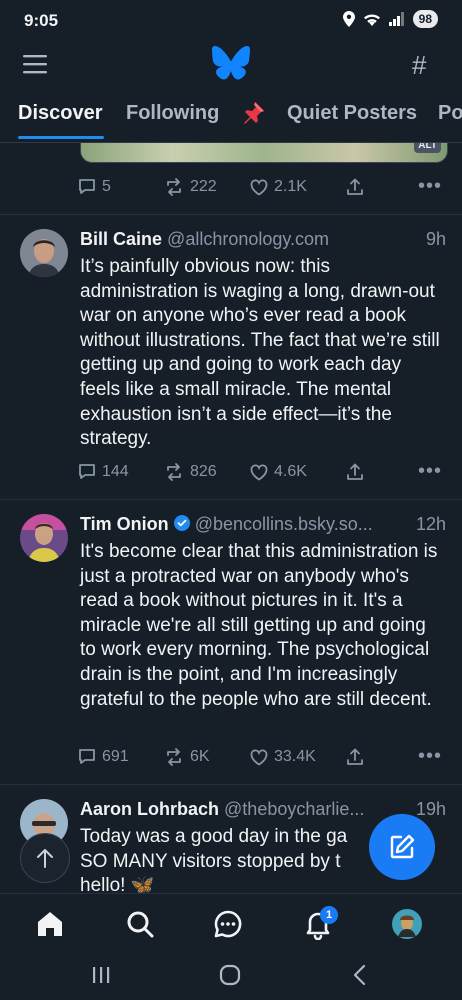  I want to click on like-count: 33.4K, so click(295, 756).